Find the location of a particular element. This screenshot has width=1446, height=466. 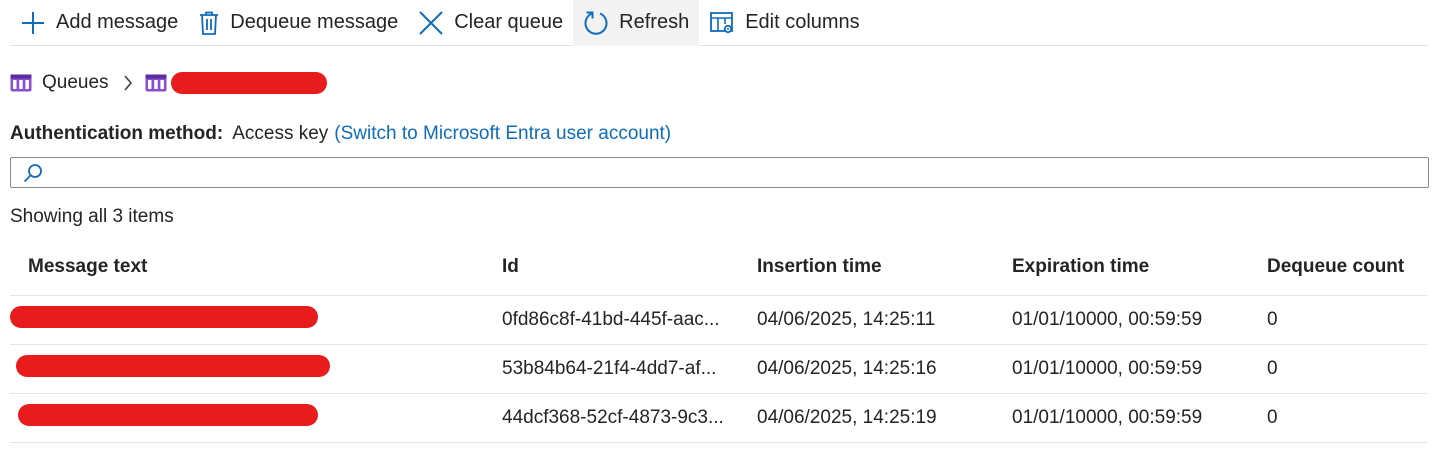

insertion-time-cell: 04/06/2025, 14:25:11 is located at coordinates (846, 319).